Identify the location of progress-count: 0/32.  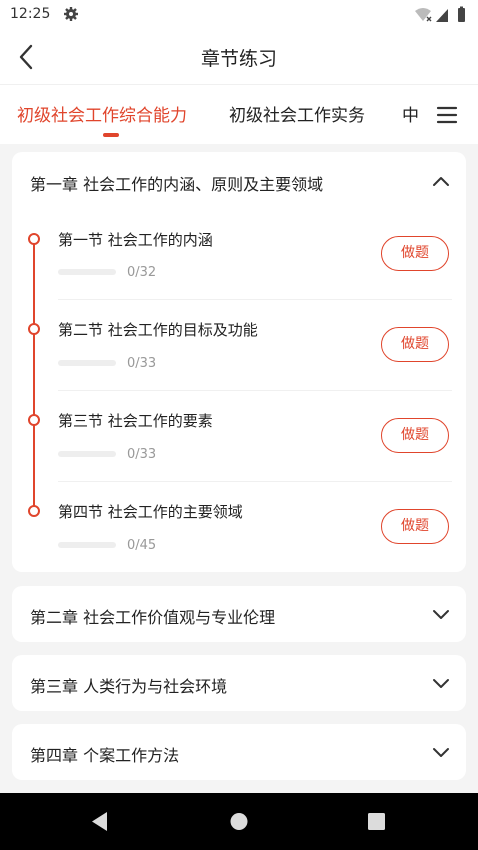
(142, 272).